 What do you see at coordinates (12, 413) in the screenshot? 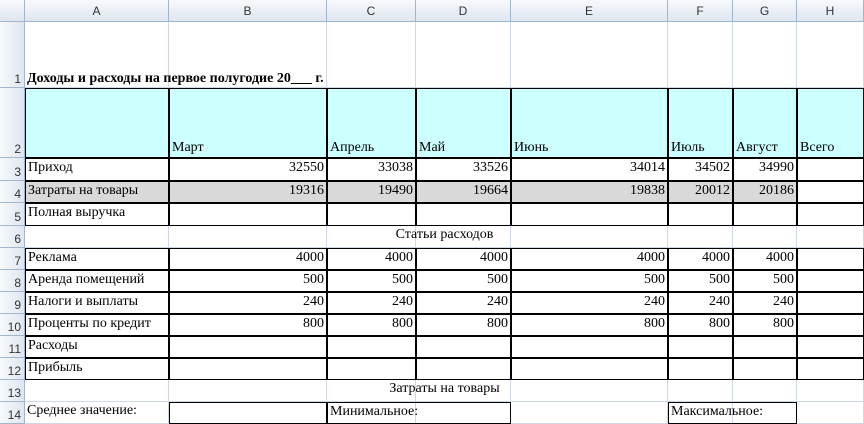
I see `row-header-14: 14` at bounding box center [12, 413].